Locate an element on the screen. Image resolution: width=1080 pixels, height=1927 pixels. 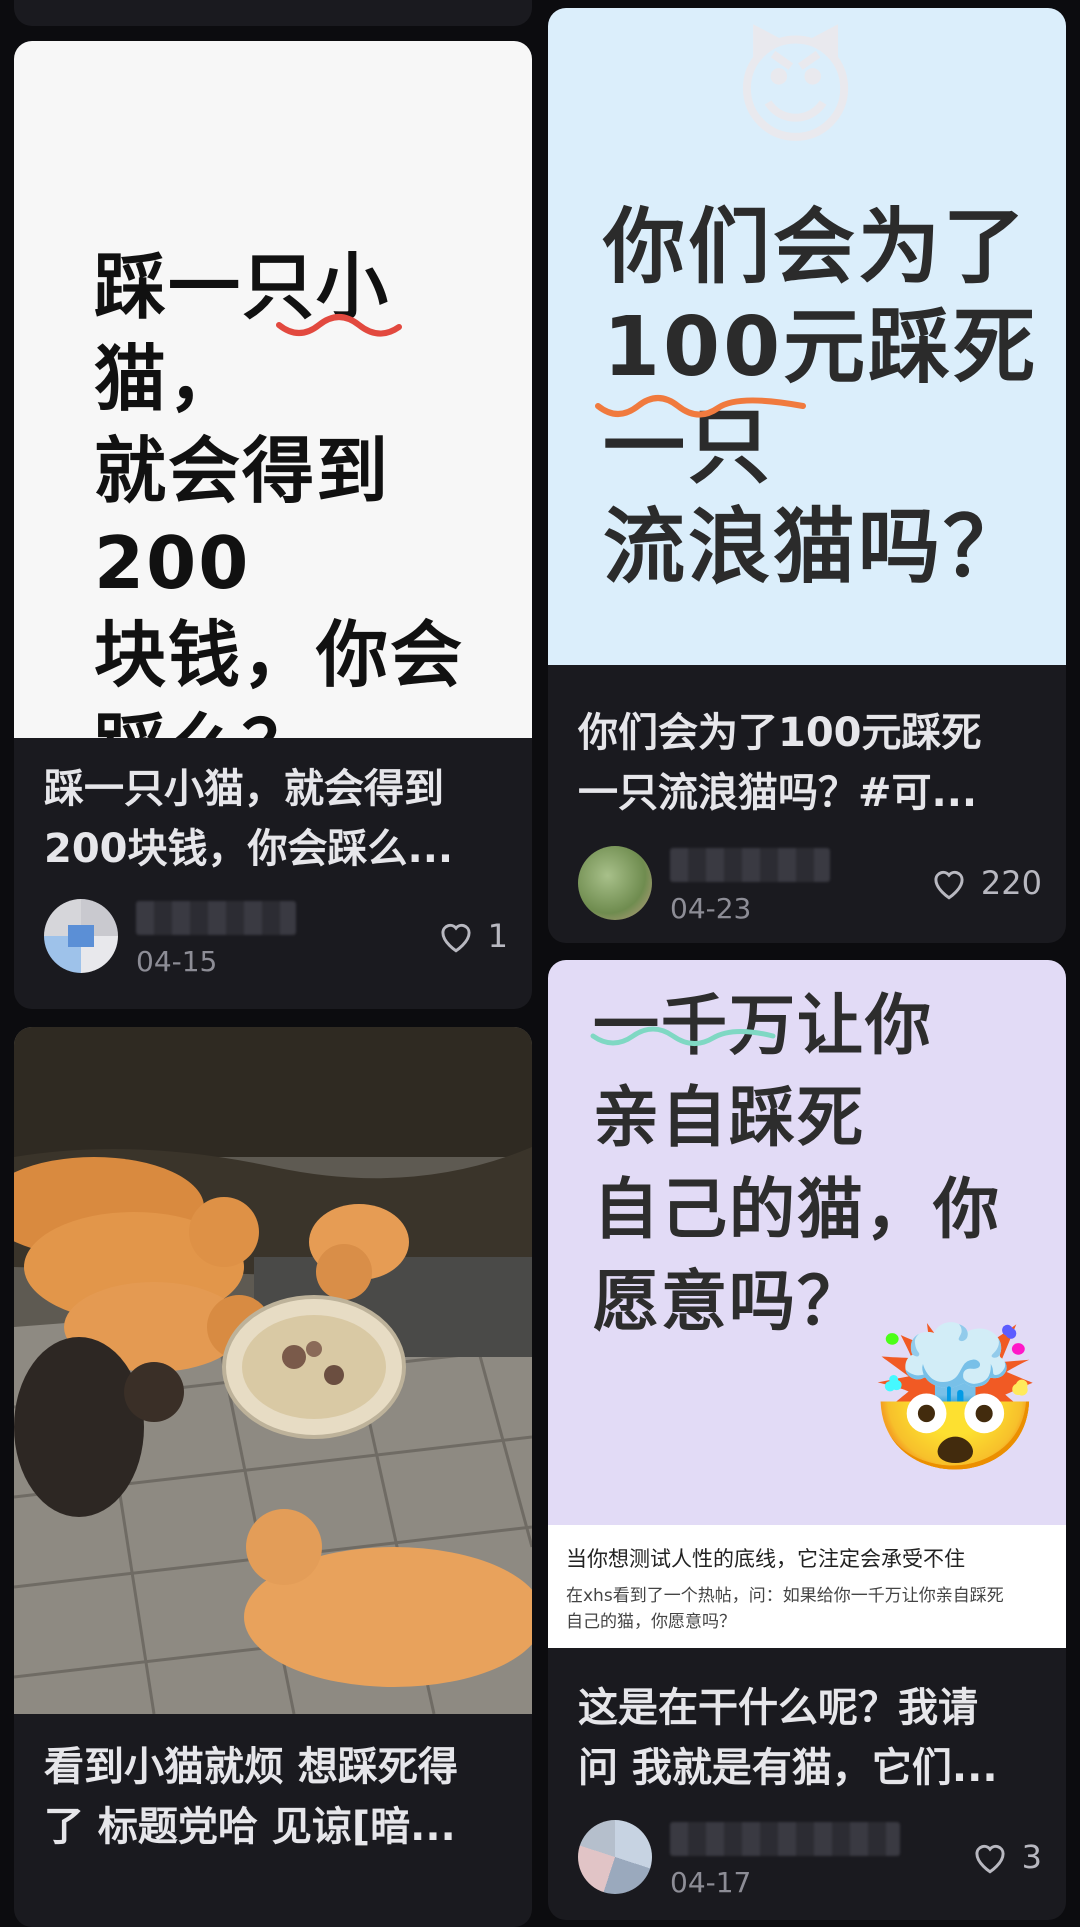
like-button: 1 is located at coordinates (472, 936).